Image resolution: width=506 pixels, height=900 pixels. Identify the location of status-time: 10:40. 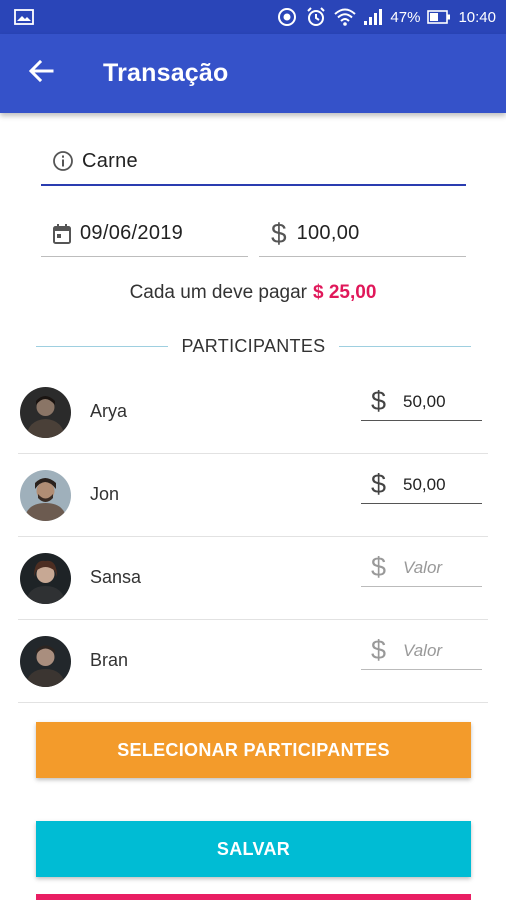
(477, 17).